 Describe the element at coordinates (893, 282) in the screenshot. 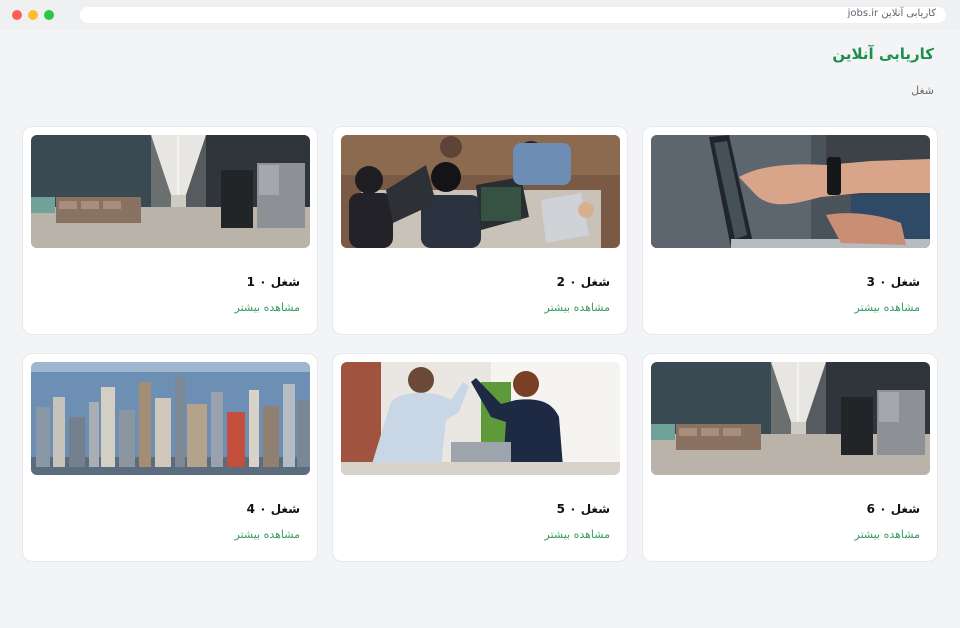

I see `job-card-title: شغل ۰ 3` at that location.